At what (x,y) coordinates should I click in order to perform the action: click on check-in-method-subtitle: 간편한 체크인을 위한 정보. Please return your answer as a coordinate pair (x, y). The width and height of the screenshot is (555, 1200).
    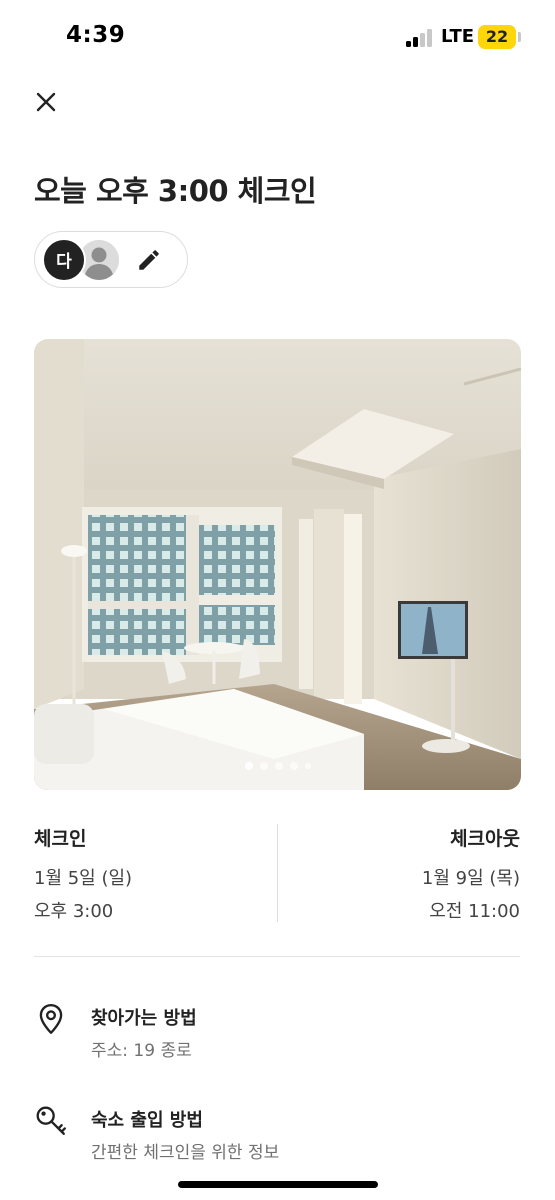
    Looking at the image, I should click on (185, 1153).